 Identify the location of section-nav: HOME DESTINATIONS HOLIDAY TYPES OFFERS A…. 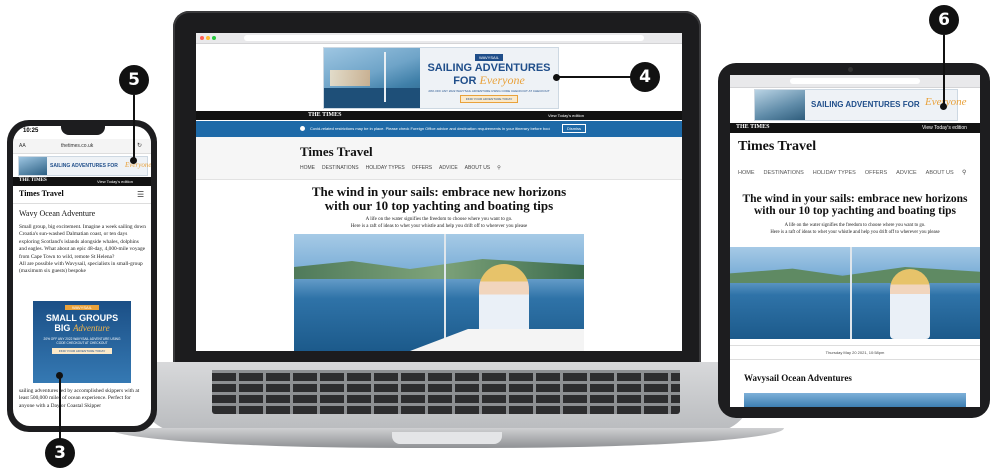
(400, 168).